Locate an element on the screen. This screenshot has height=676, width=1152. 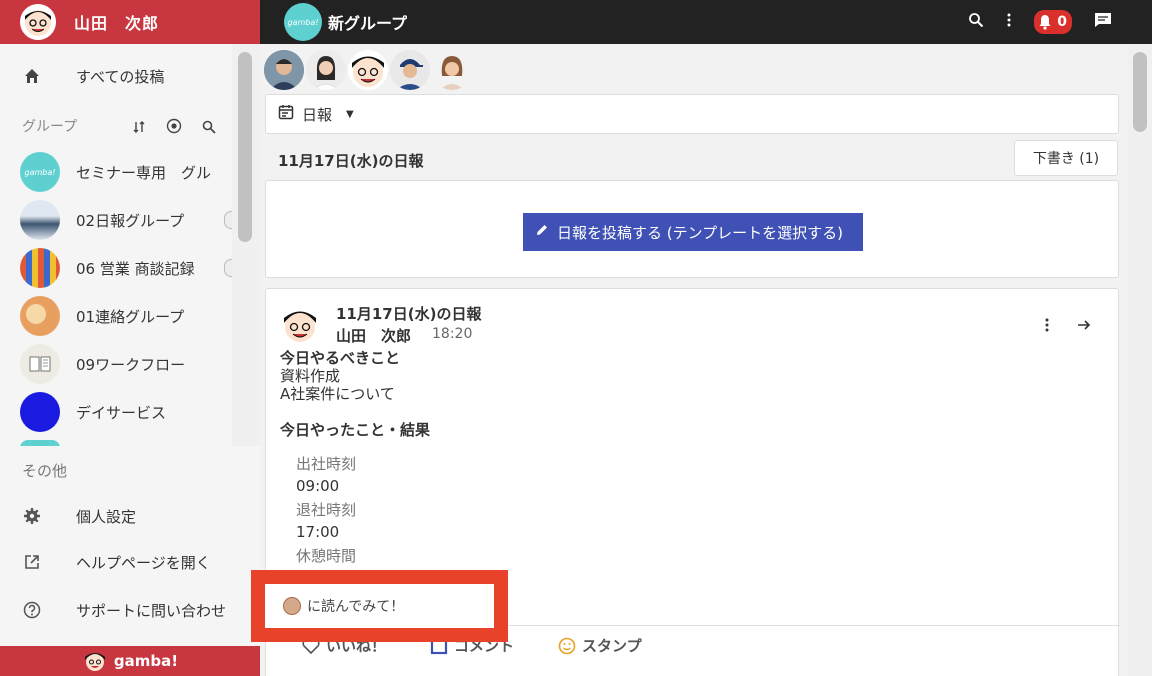
member-avatars is located at coordinates (368, 70).